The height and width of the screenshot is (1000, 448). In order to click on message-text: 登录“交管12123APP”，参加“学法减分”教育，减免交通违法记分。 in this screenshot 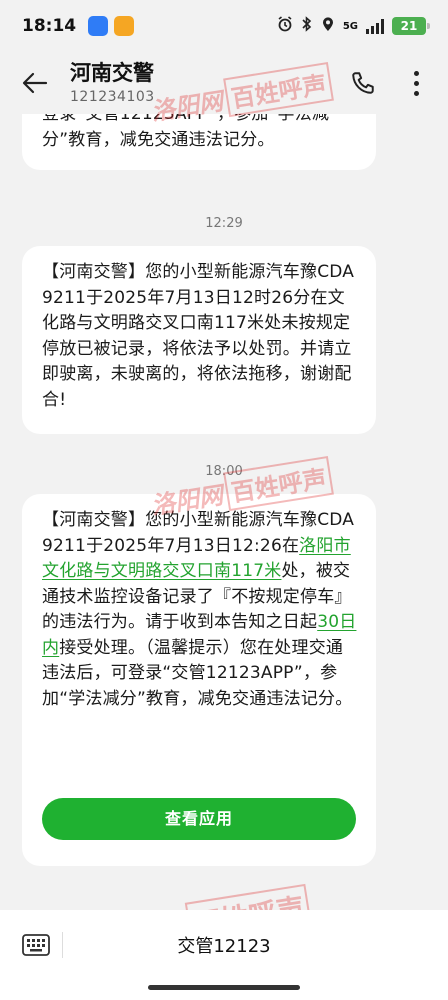, I will do `click(186, 132)`.